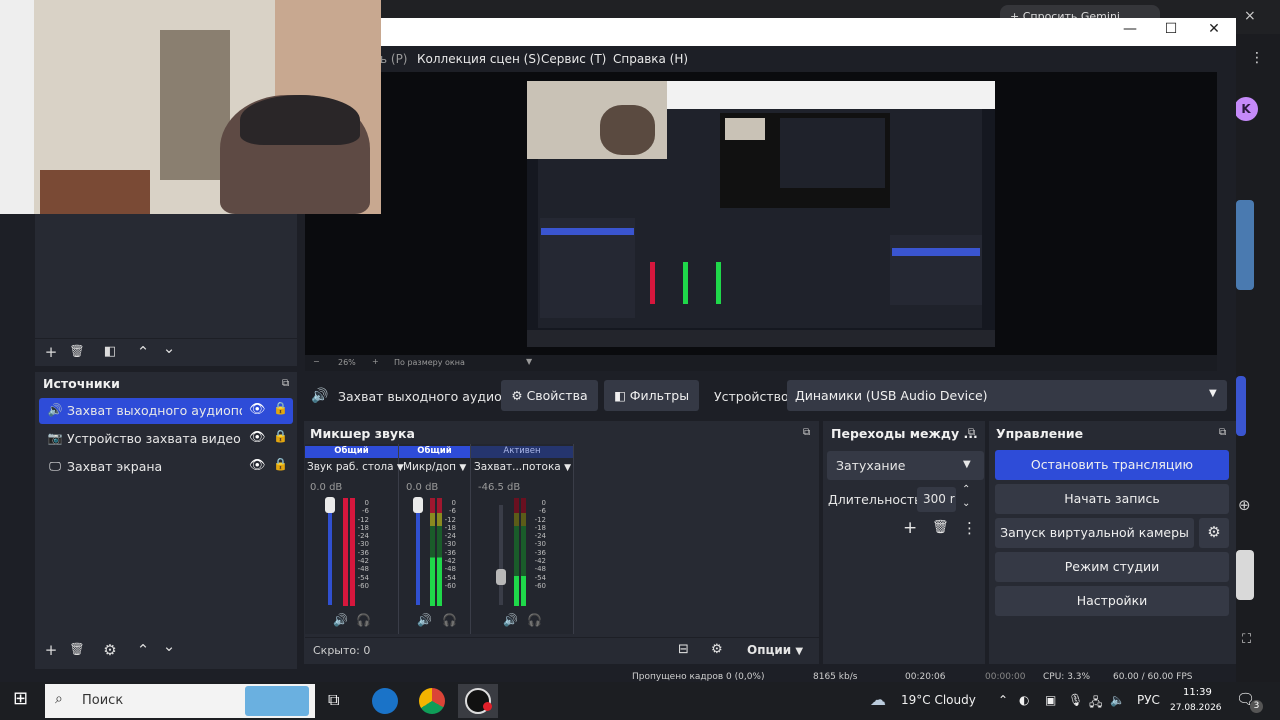 This screenshot has height=720, width=1280. Describe the element at coordinates (432, 701) in the screenshot. I see `chrome-icon` at that location.